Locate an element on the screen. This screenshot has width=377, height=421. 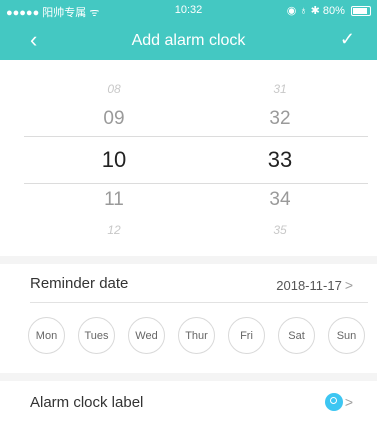
weekday-sun: Sun is located at coordinates (346, 335).